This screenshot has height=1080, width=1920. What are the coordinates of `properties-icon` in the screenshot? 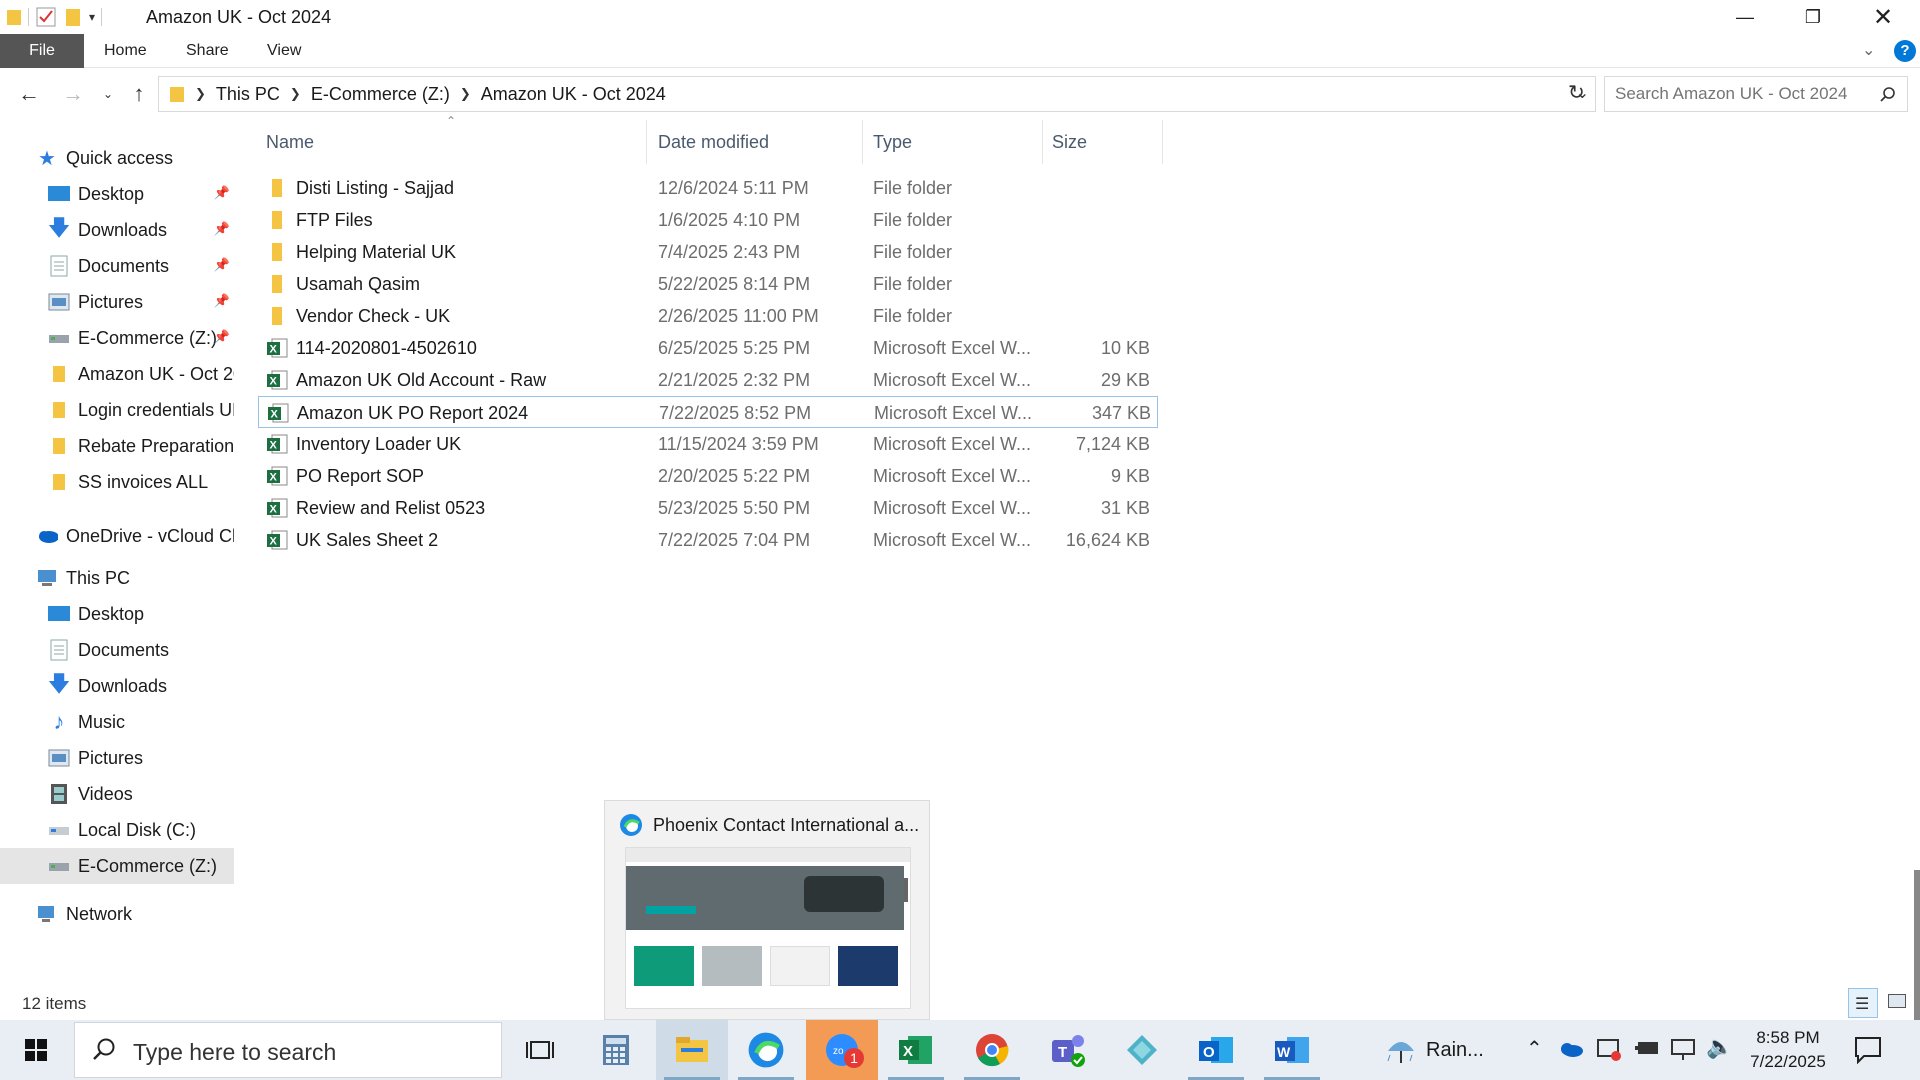 It's located at (46, 17).